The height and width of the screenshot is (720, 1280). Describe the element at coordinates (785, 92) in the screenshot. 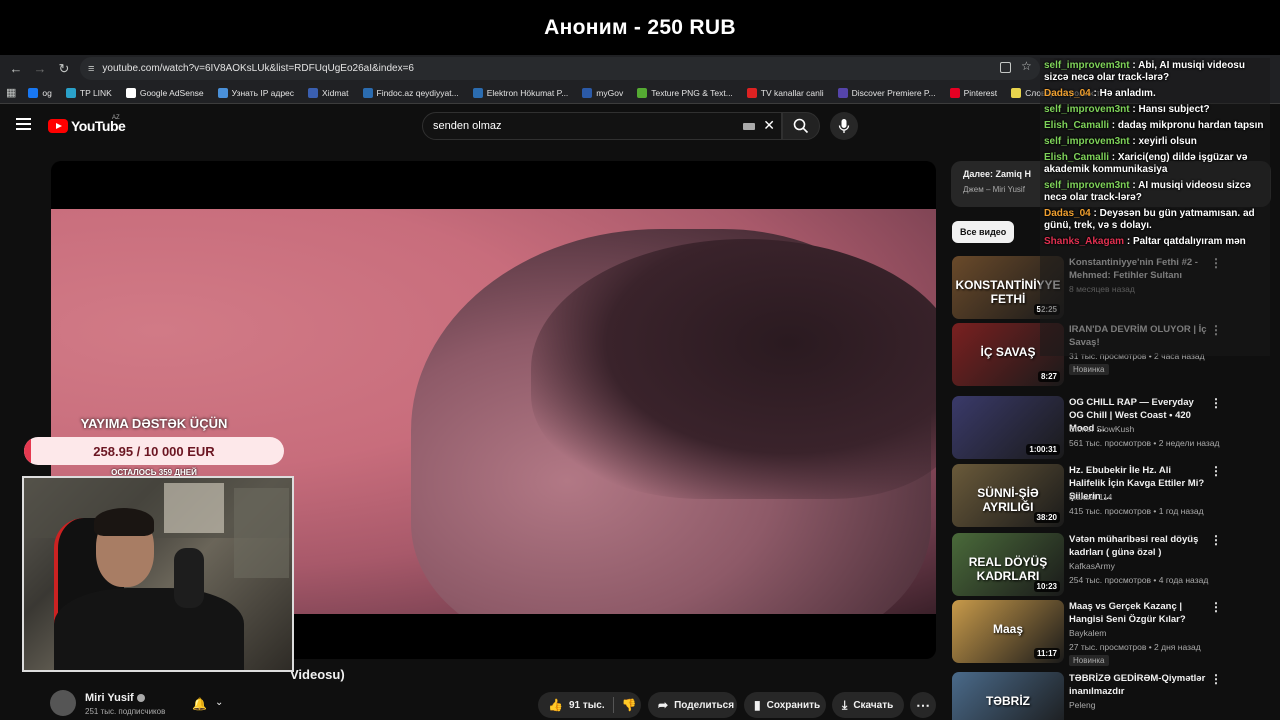

I see `bookmark-item: TV kanallar canli` at that location.